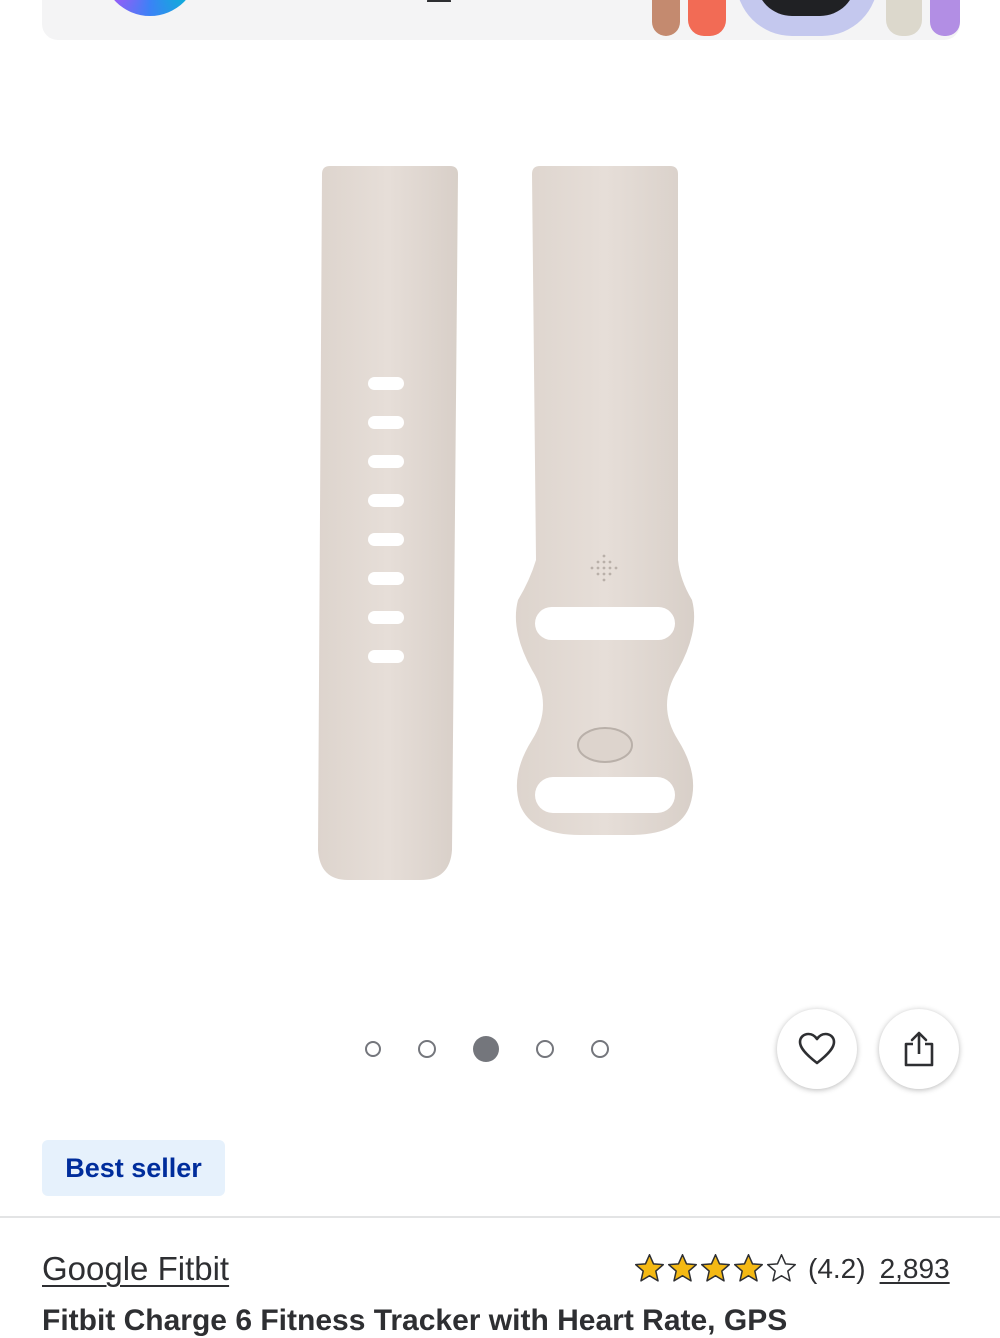 The image size is (1000, 1338). Describe the element at coordinates (806, 8) in the screenshot. I see `watch-face-graphic` at that location.